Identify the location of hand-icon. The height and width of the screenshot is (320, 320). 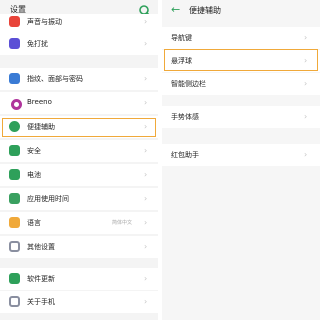
(14, 126).